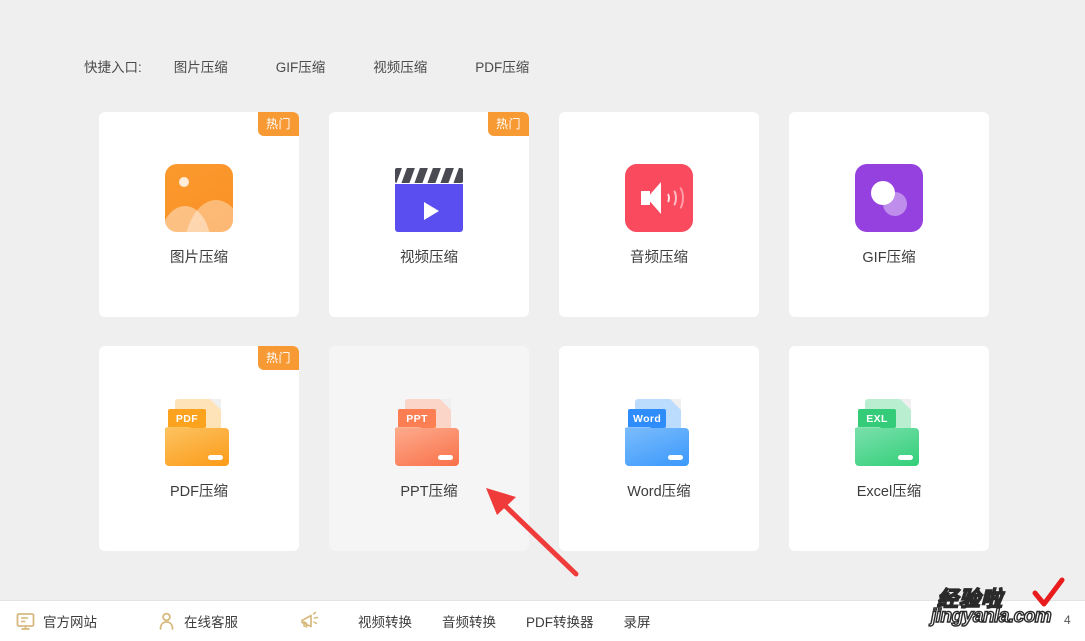 The height and width of the screenshot is (641, 1085). Describe the element at coordinates (199, 492) in the screenshot. I see `card-label: PDF压缩` at that location.